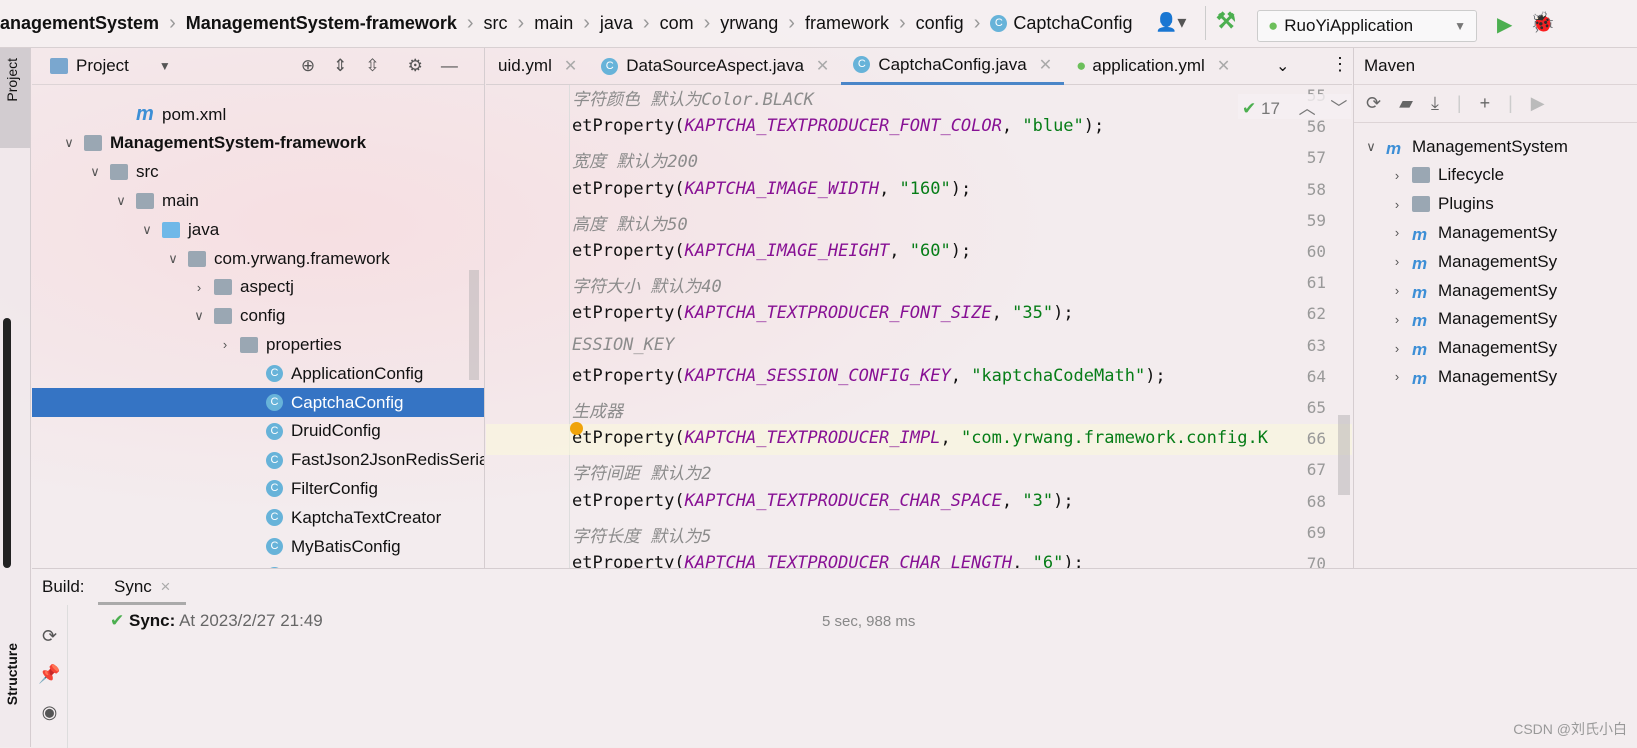 The height and width of the screenshot is (748, 1637). Describe the element at coordinates (1153, 66) in the screenshot. I see `tab-application-yml: ● application.yml ✕` at that location.